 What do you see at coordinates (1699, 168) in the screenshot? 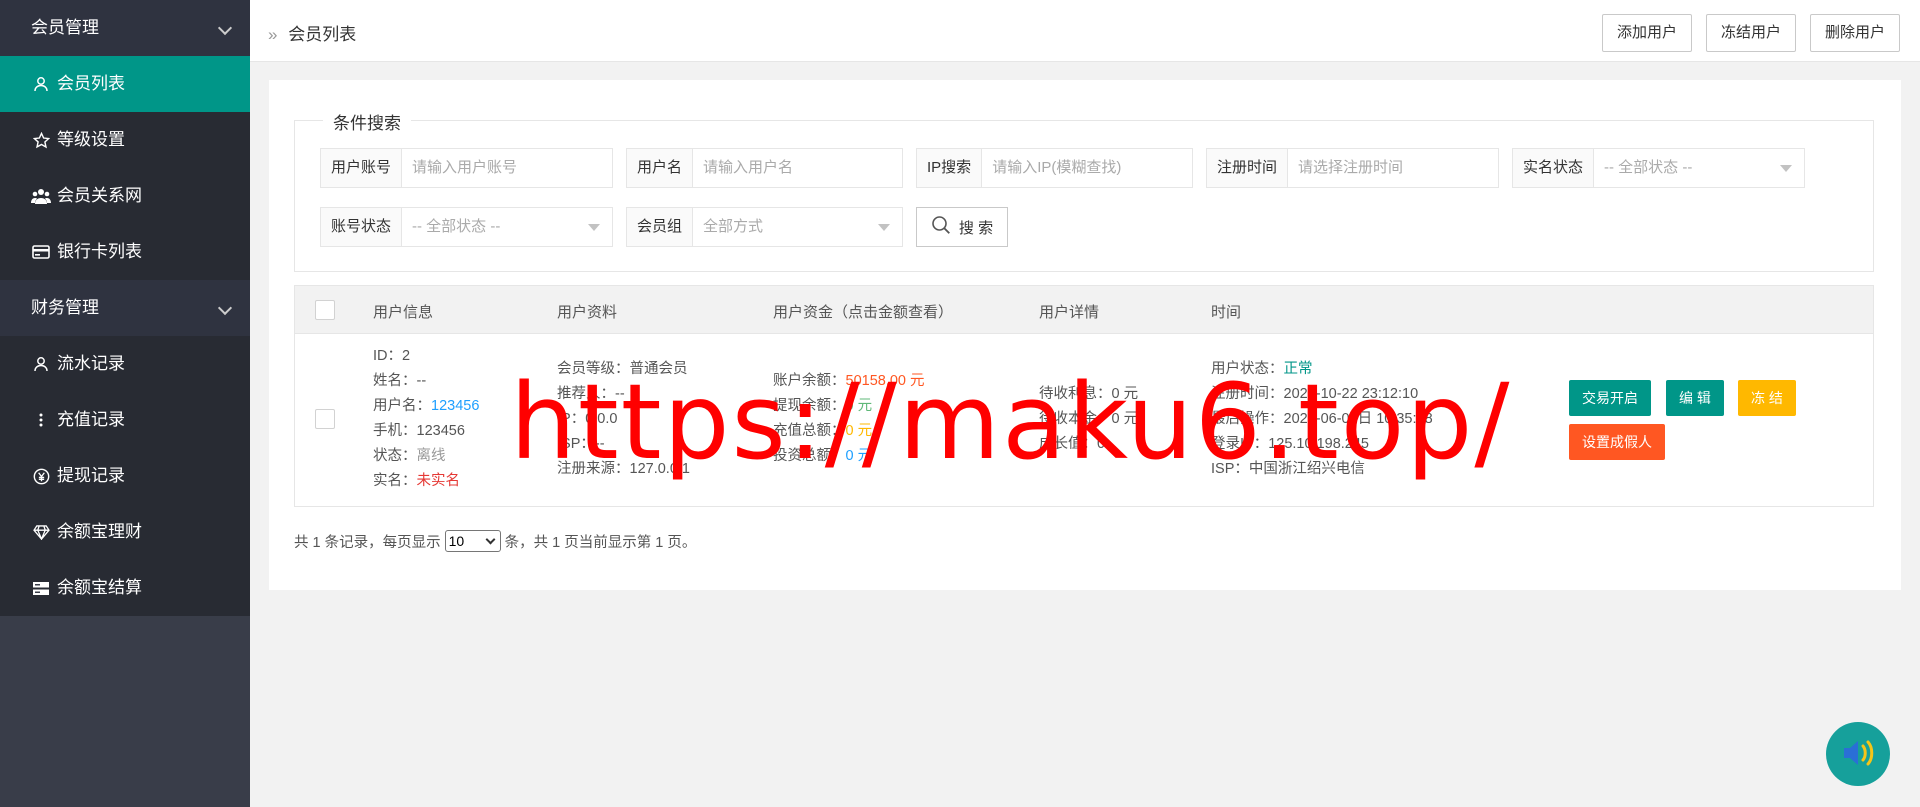
I see `realname-status-select: -- 全部状态 --` at bounding box center [1699, 168].